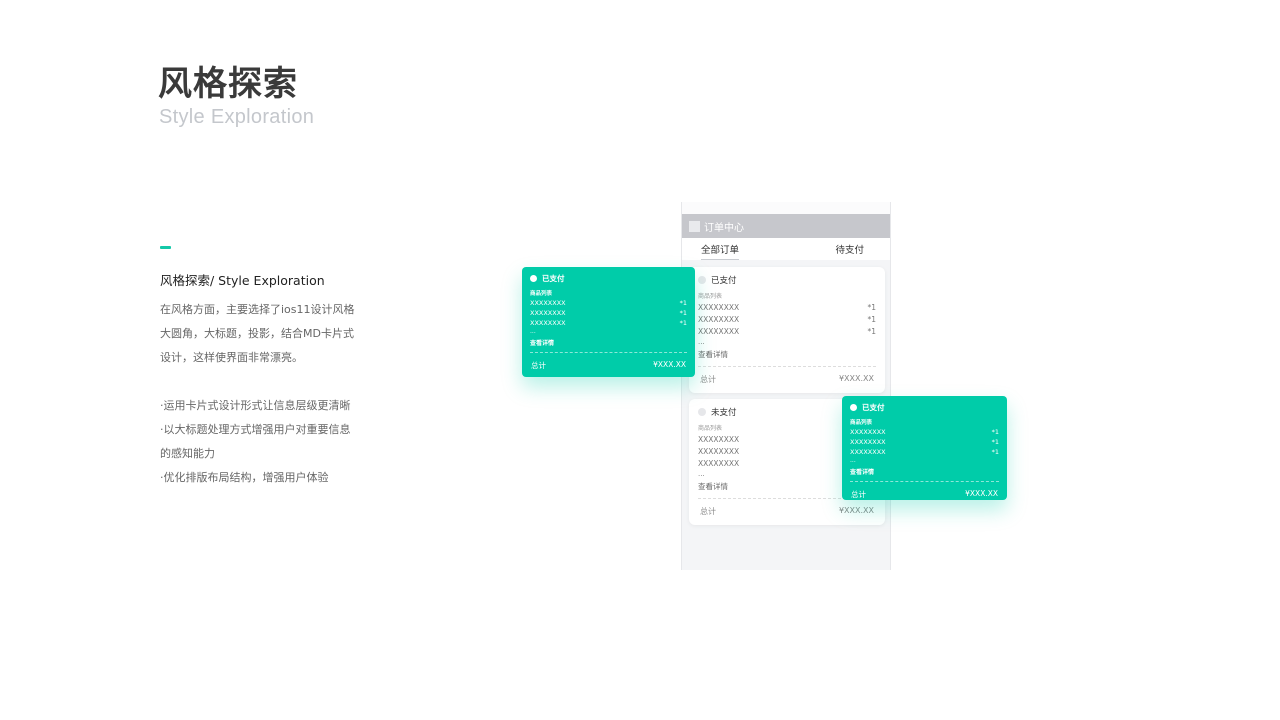 The width and height of the screenshot is (1280, 720). I want to click on page-title: 风格探索, so click(228, 84).